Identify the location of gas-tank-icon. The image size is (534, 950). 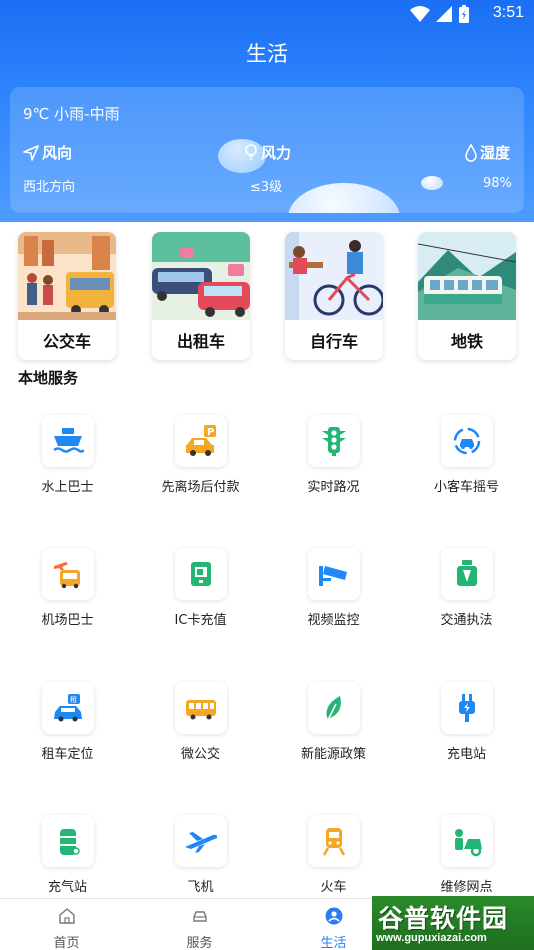
(69, 842).